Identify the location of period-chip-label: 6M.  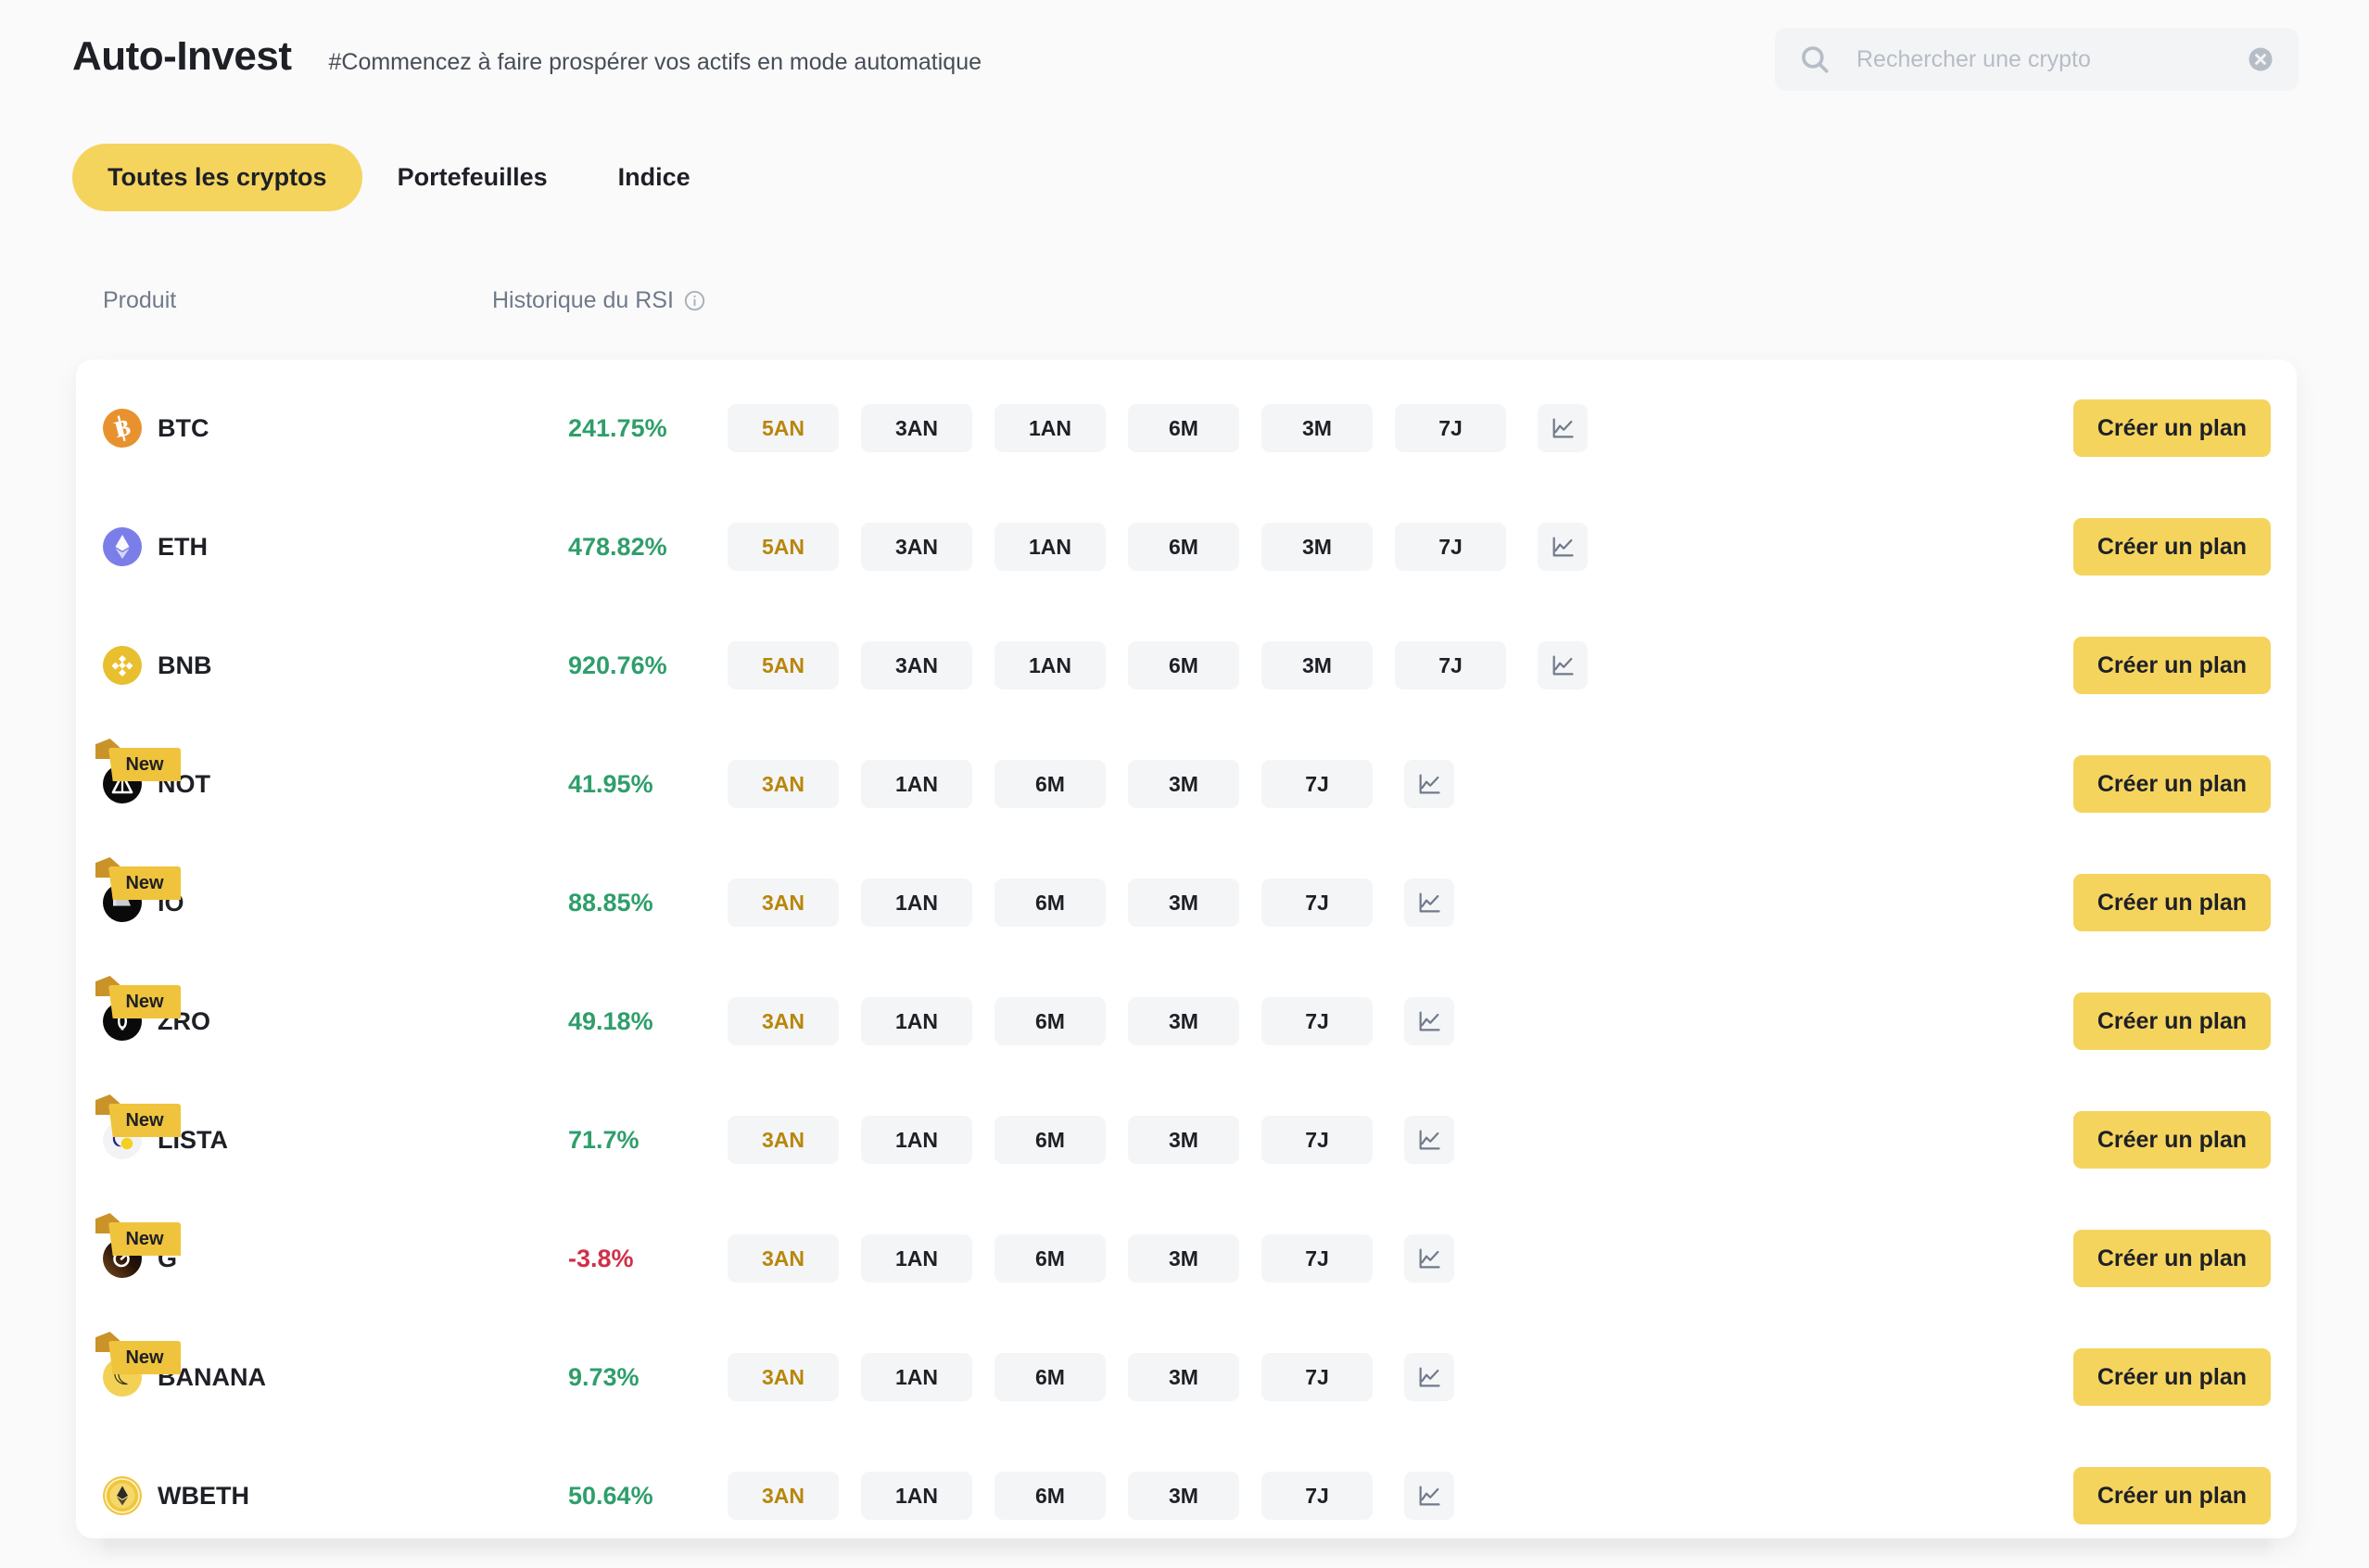
(1050, 1376).